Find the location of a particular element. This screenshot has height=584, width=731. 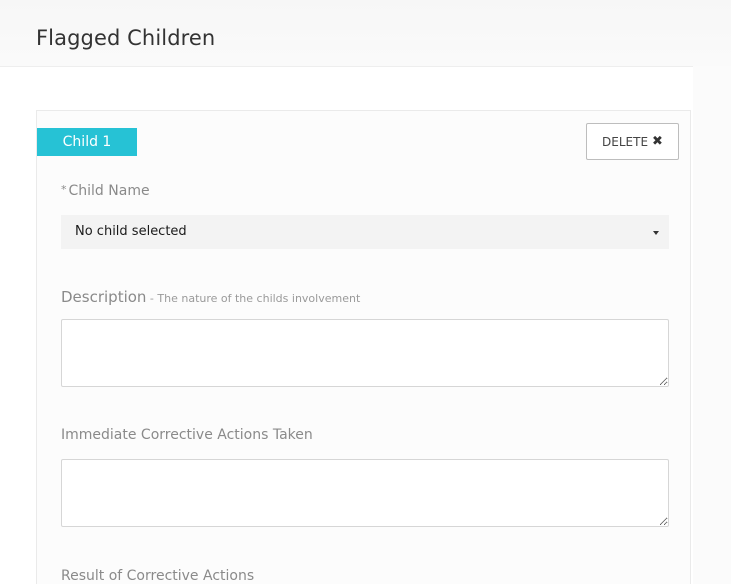

result-actions-label: Result of Corrective Actions is located at coordinates (158, 576).